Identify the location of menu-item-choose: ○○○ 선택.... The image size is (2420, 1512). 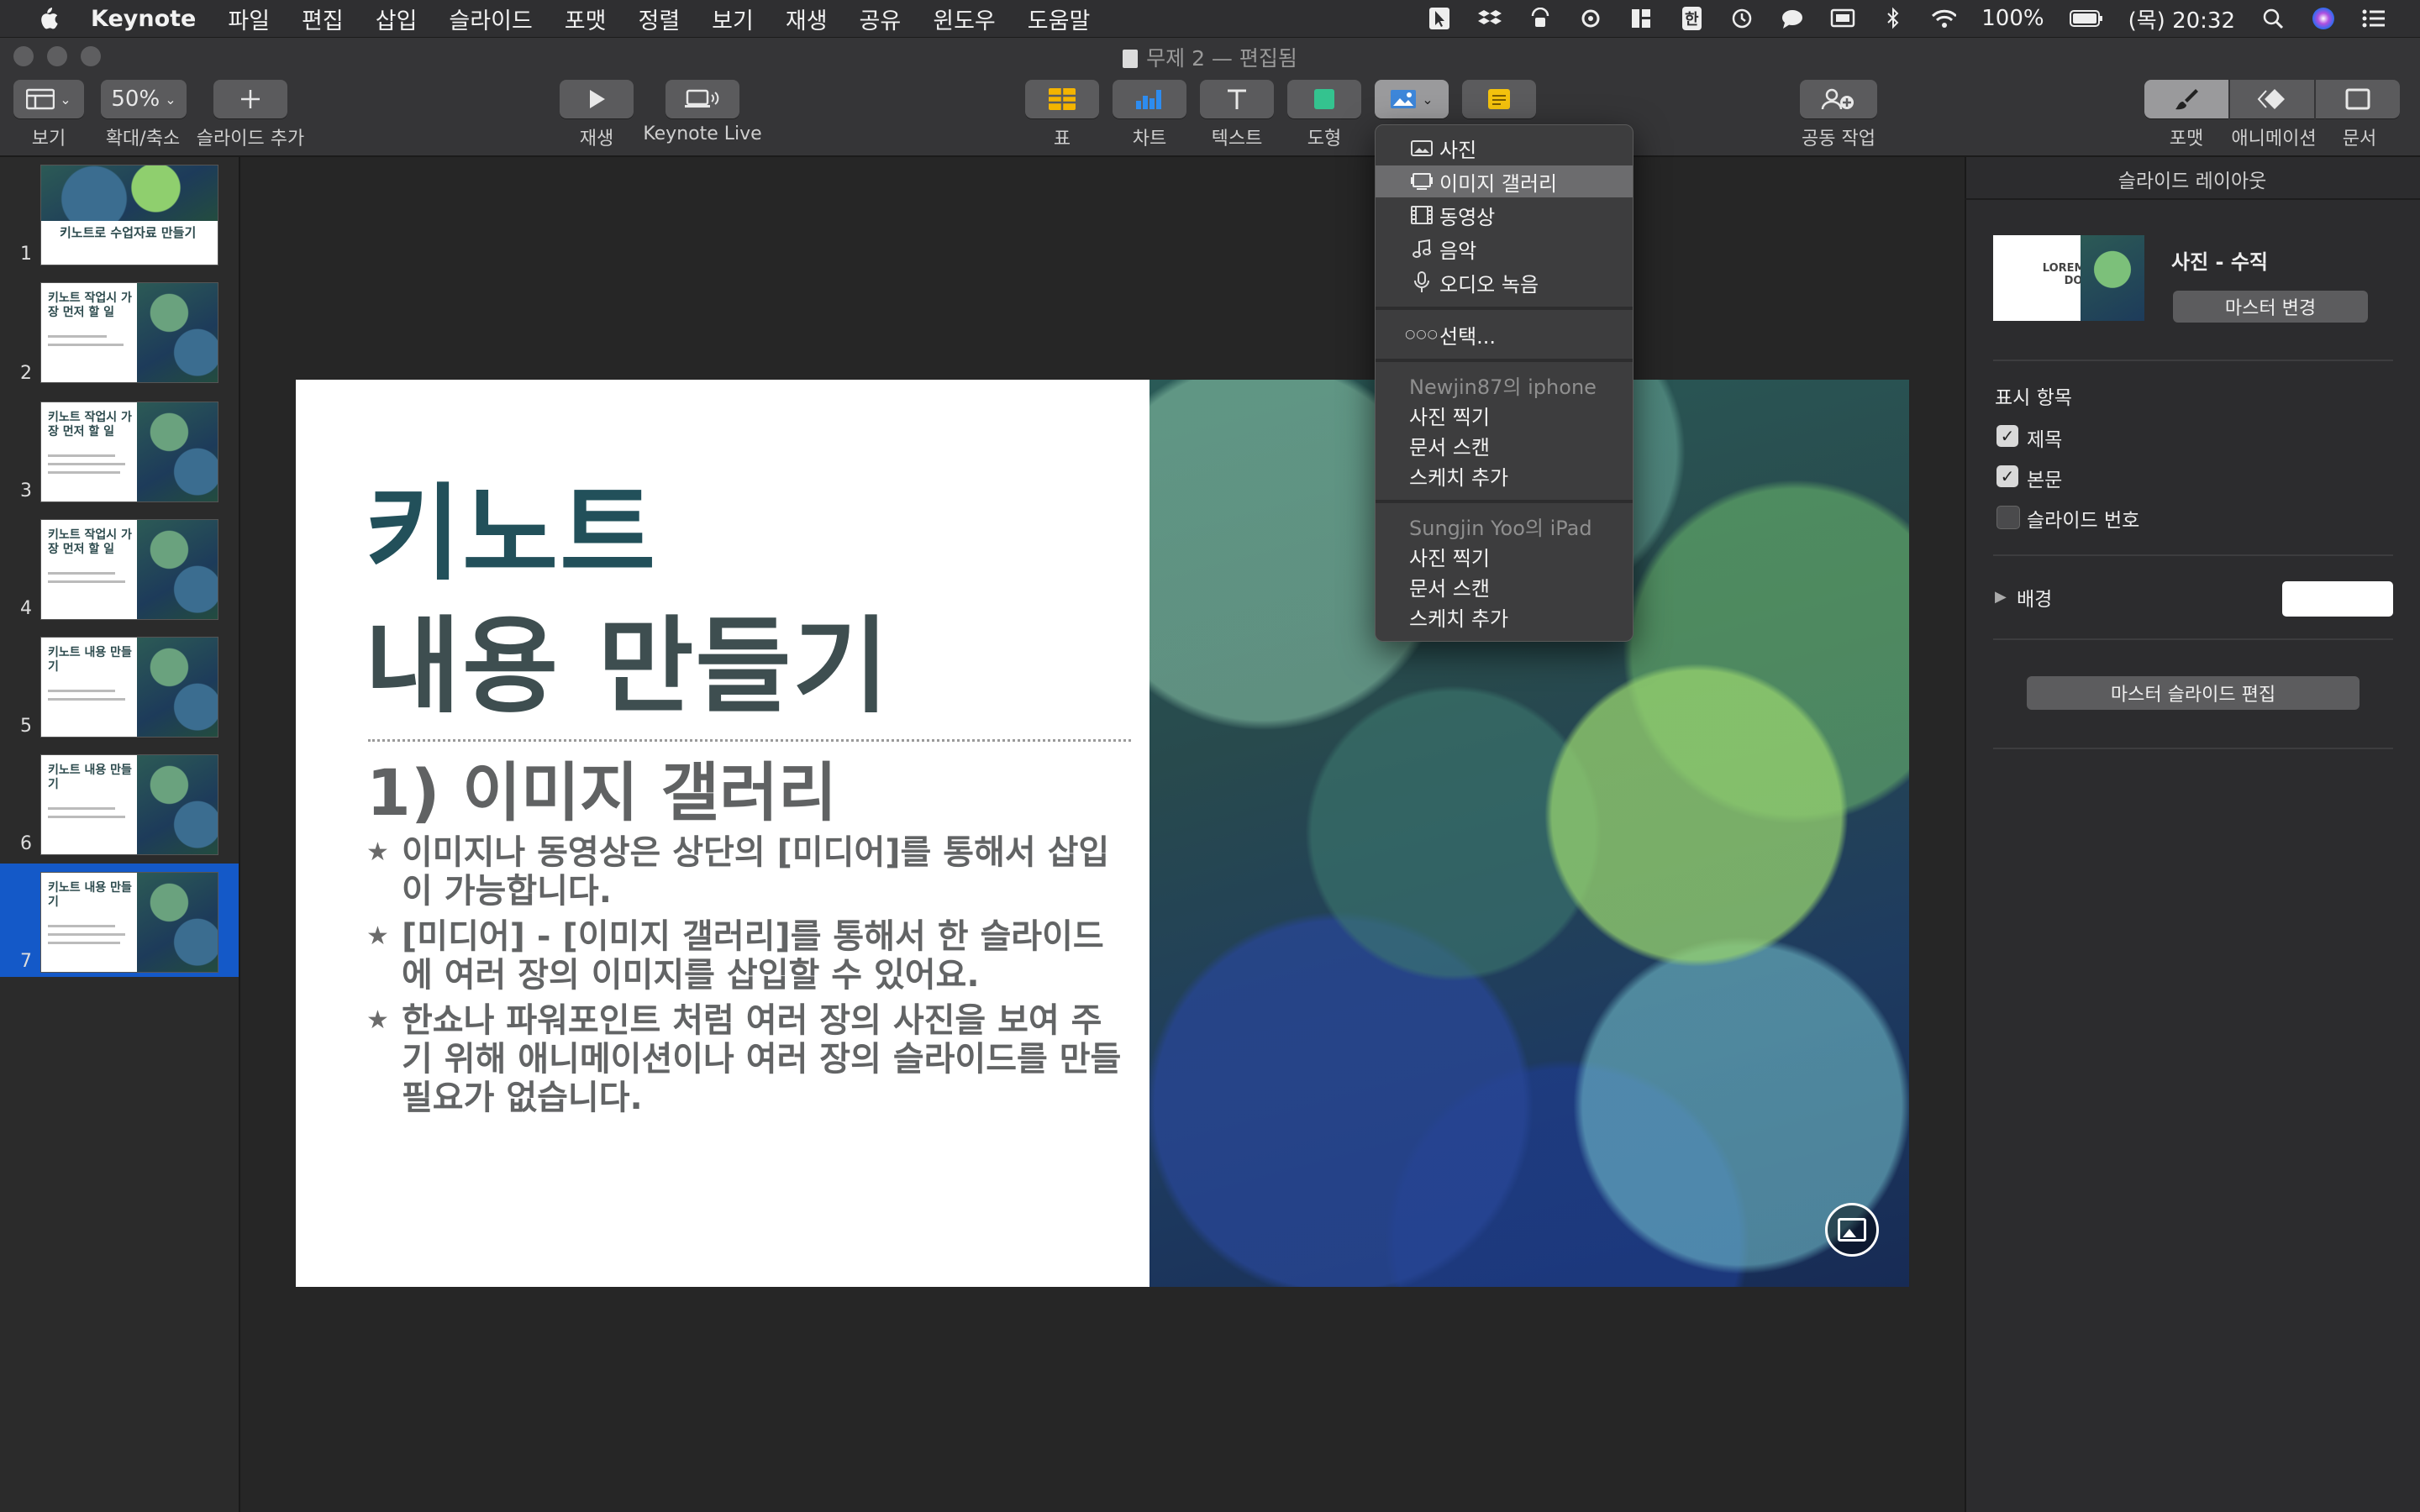
(1504, 334).